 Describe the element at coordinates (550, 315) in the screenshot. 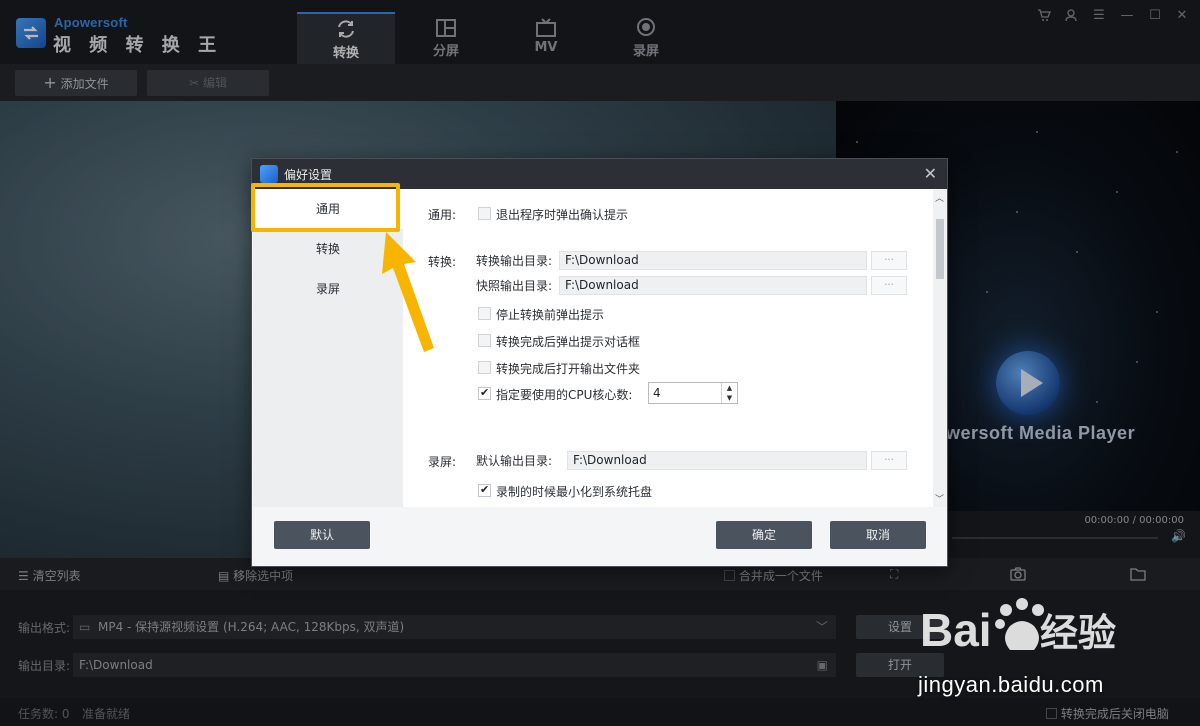

I see `stop-prompt-label: 停止转换前弹出提示` at that location.